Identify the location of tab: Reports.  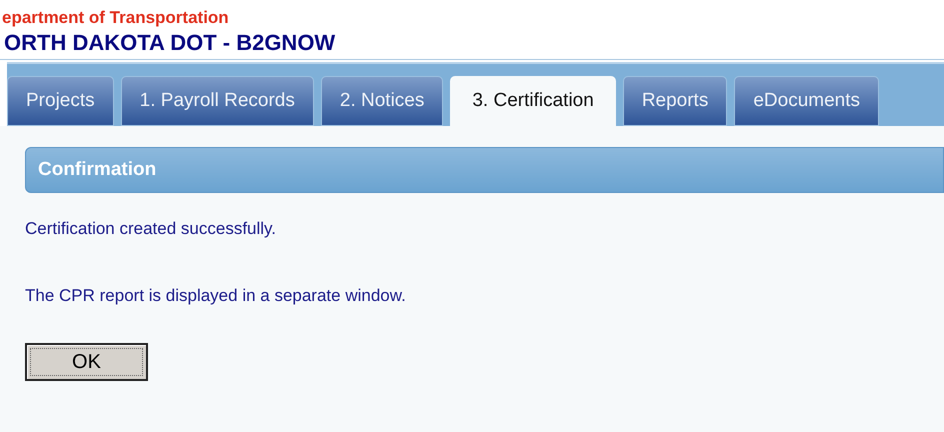
(675, 101).